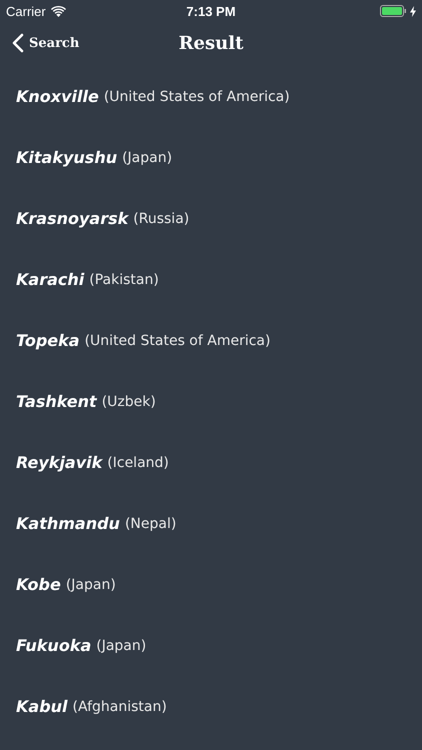 The width and height of the screenshot is (422, 750). I want to click on country-name: (Pakistan), so click(124, 280).